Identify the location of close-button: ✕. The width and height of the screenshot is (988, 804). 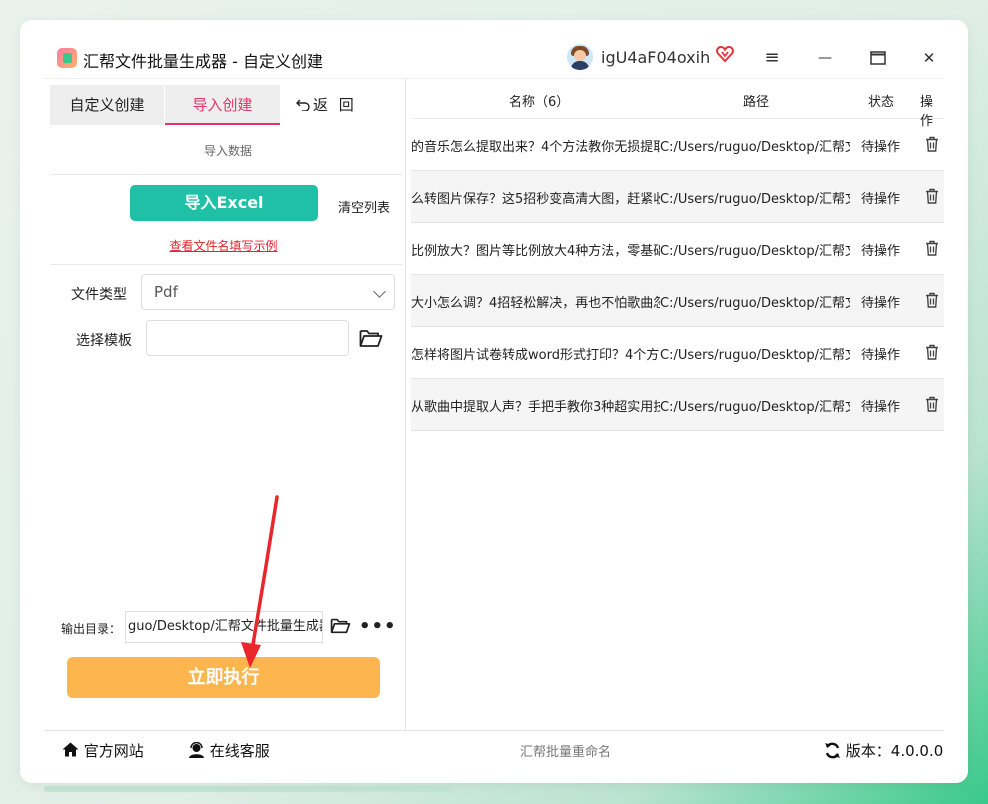
(929, 58).